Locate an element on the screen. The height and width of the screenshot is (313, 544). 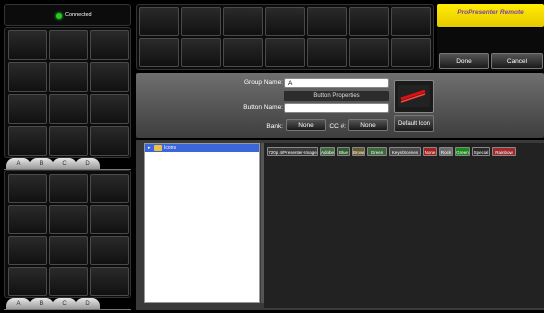
icon-set-chip: Adobe is located at coordinates (327, 151).